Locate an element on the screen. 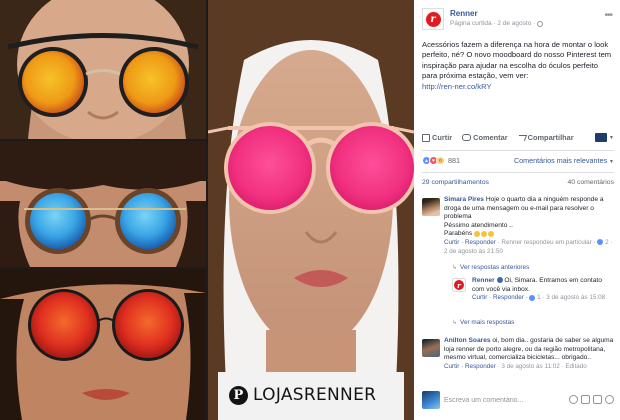  comment-composer is located at coordinates (518, 400).